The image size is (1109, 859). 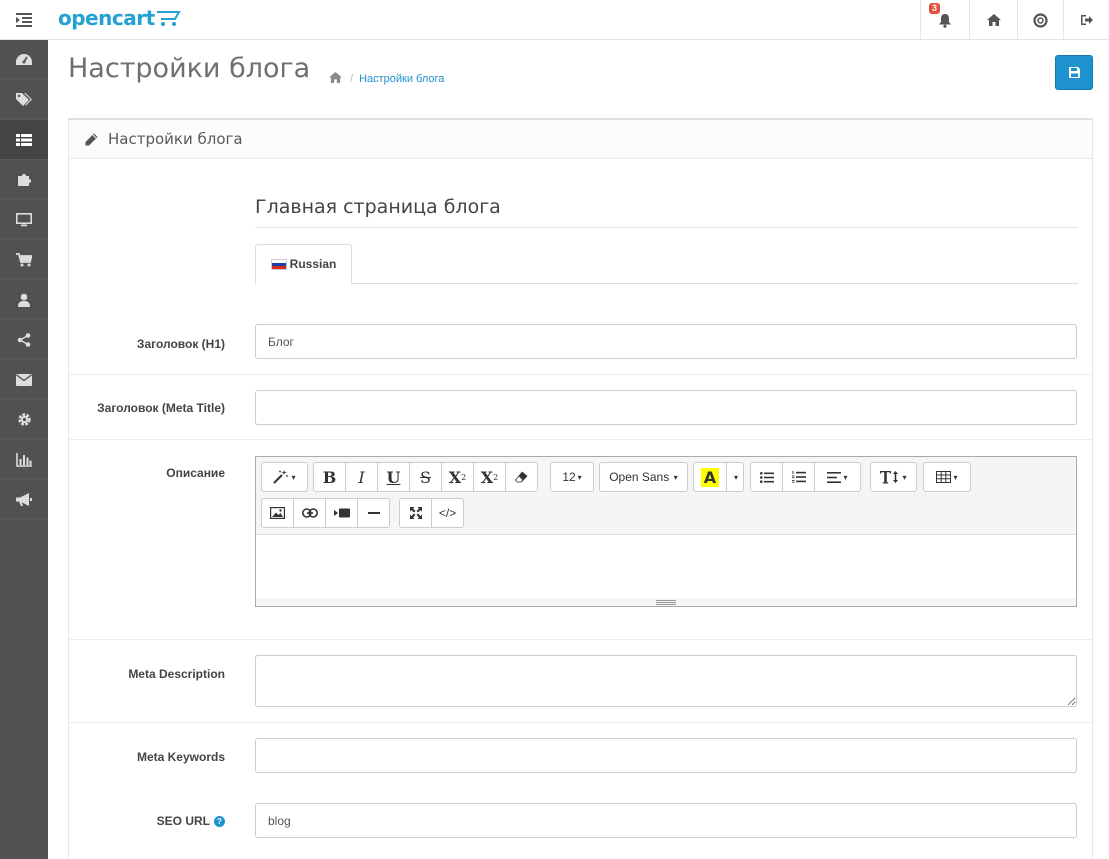 I want to click on bullet-list-icon, so click(x=766, y=477).